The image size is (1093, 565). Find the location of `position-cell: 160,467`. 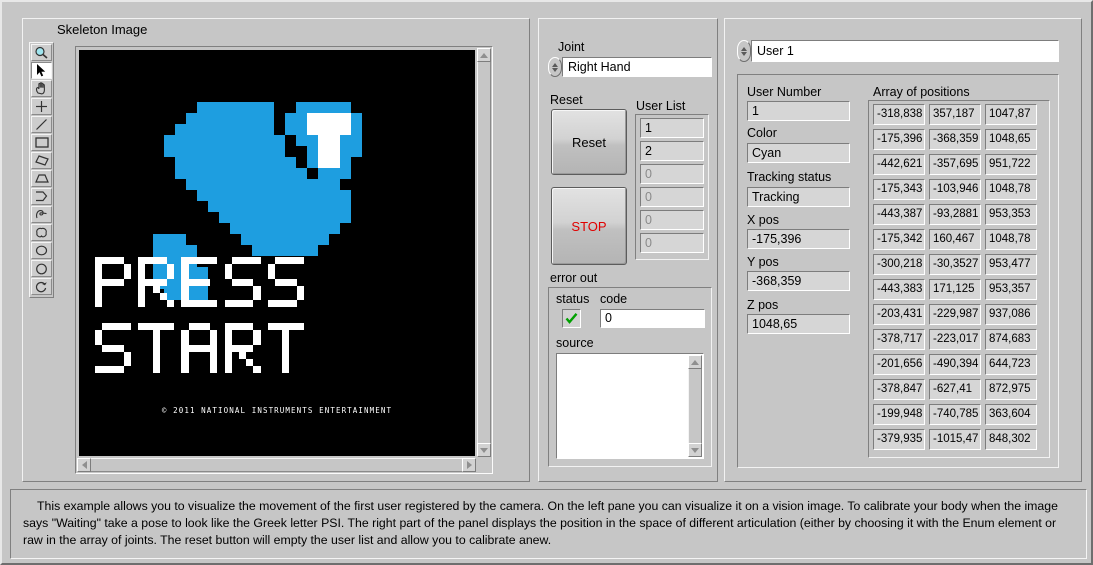

position-cell: 160,467 is located at coordinates (955, 239).